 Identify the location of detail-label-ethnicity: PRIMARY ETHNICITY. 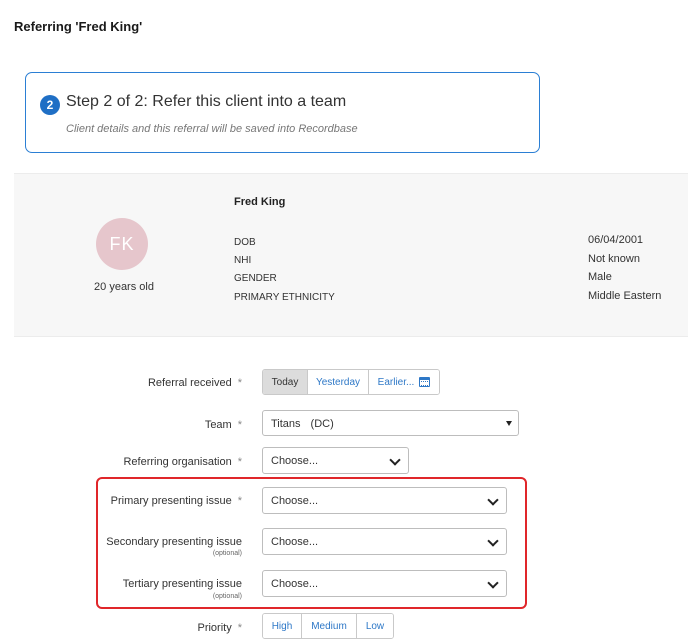
(284, 297).